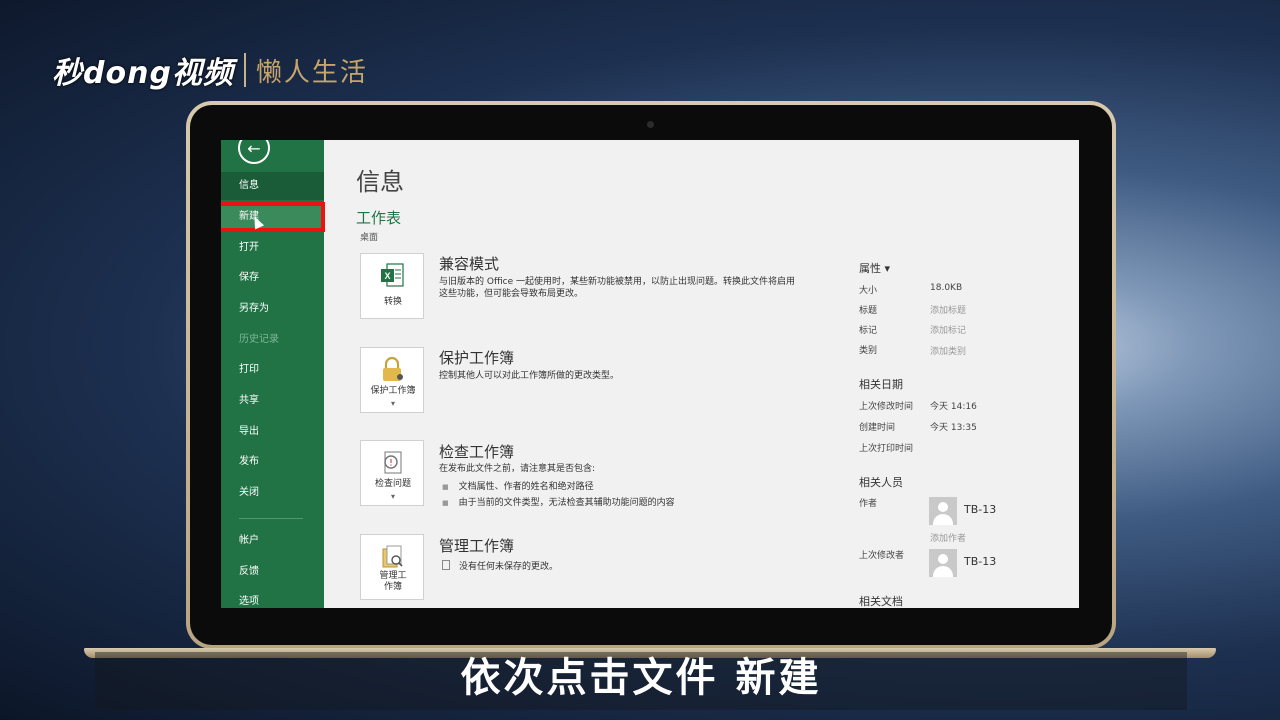 This screenshot has width=1280, height=720. I want to click on prop-category-val: 添加类别, so click(948, 350).